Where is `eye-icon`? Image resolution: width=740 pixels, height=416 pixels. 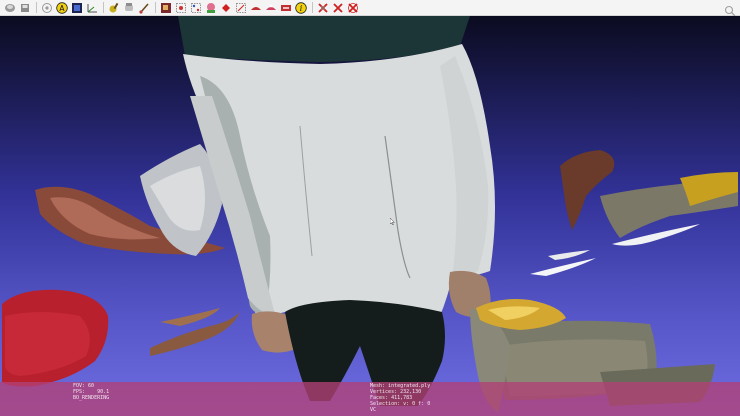
eye-icon is located at coordinates (46, 7).